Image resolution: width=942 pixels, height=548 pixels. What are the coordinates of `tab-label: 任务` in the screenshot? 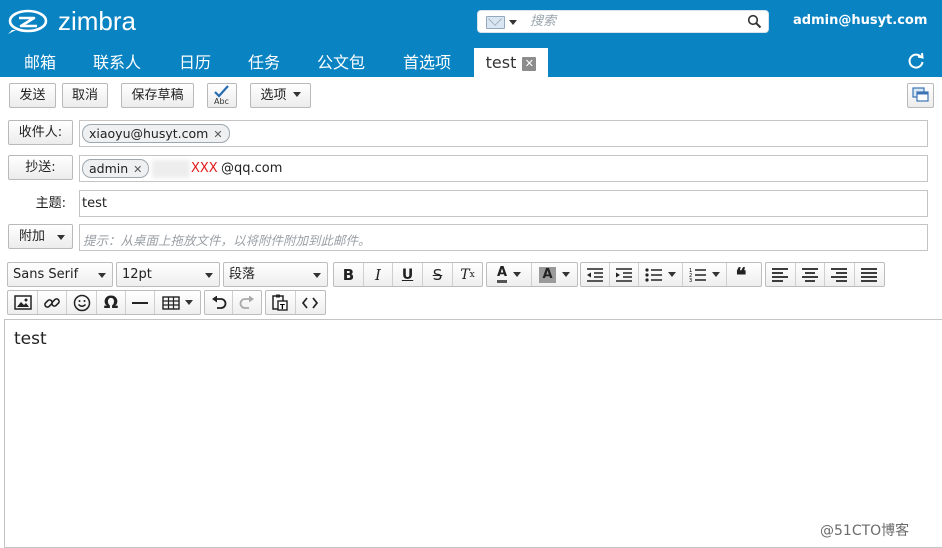 It's located at (263, 62).